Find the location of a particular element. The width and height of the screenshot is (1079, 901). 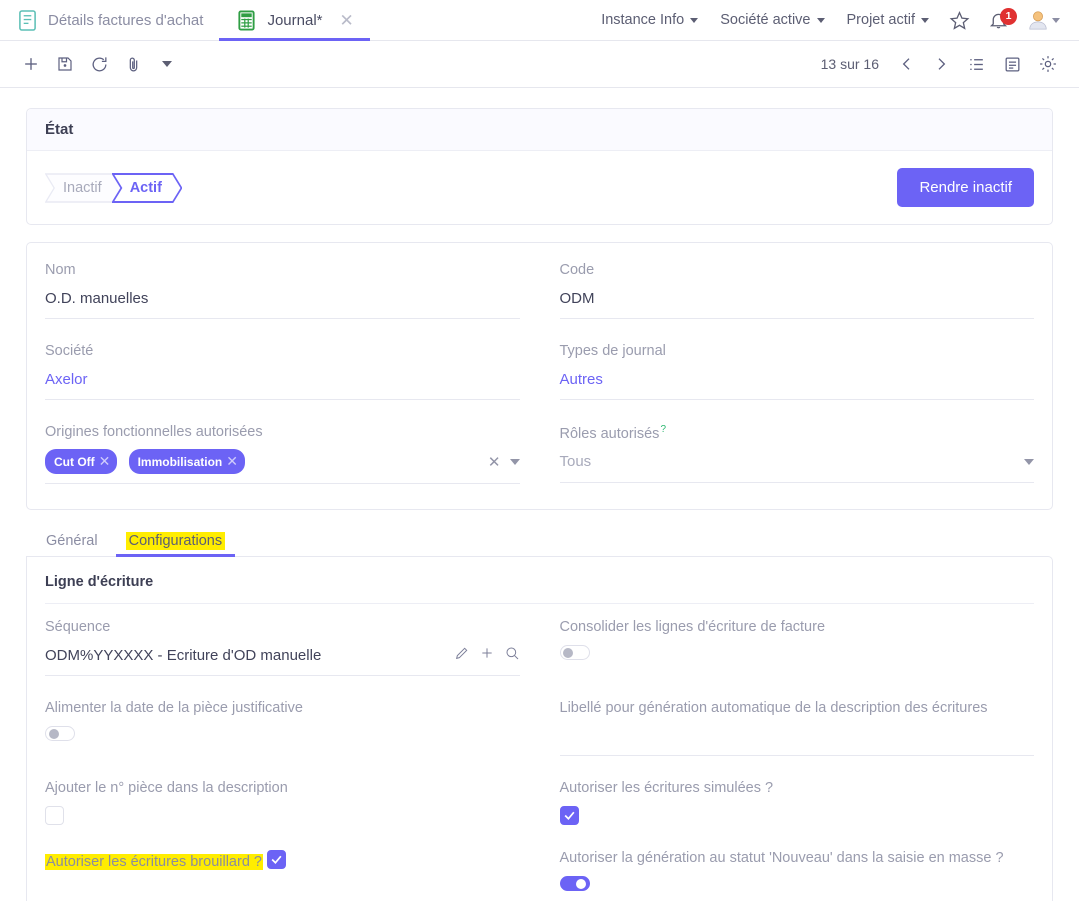

tag-item: Immobilisation ✕ is located at coordinates (186, 461).